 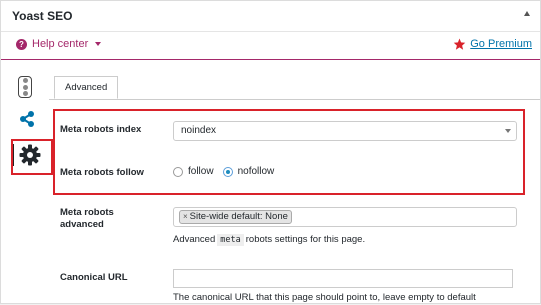 What do you see at coordinates (527, 13) in the screenshot?
I see `collapse-toggle-icon` at bounding box center [527, 13].